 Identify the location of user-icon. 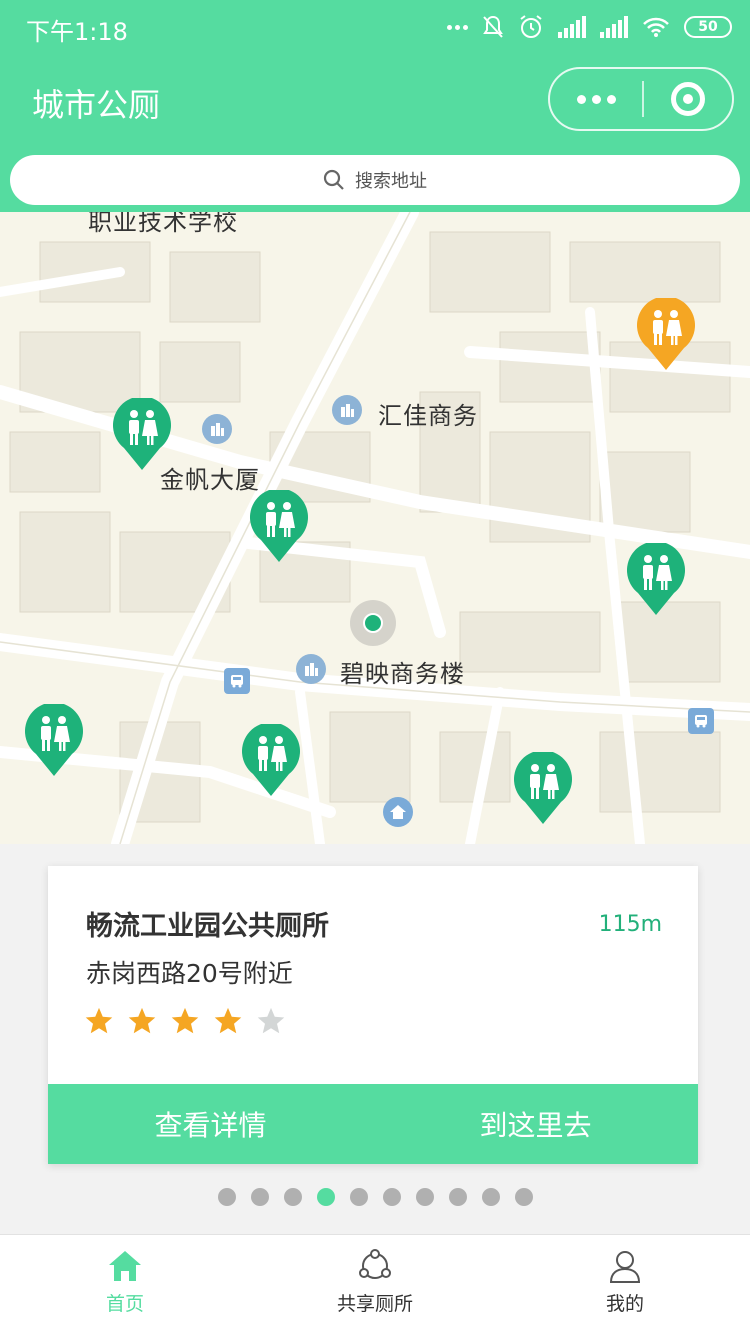
(625, 1267).